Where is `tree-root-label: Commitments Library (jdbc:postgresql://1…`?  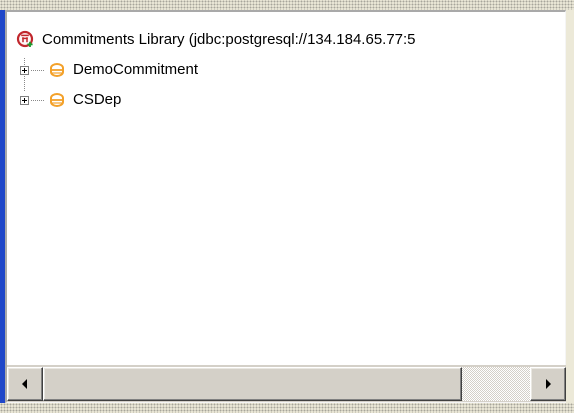
tree-root-label: Commitments Library (jdbc:postgresql://1… is located at coordinates (229, 39).